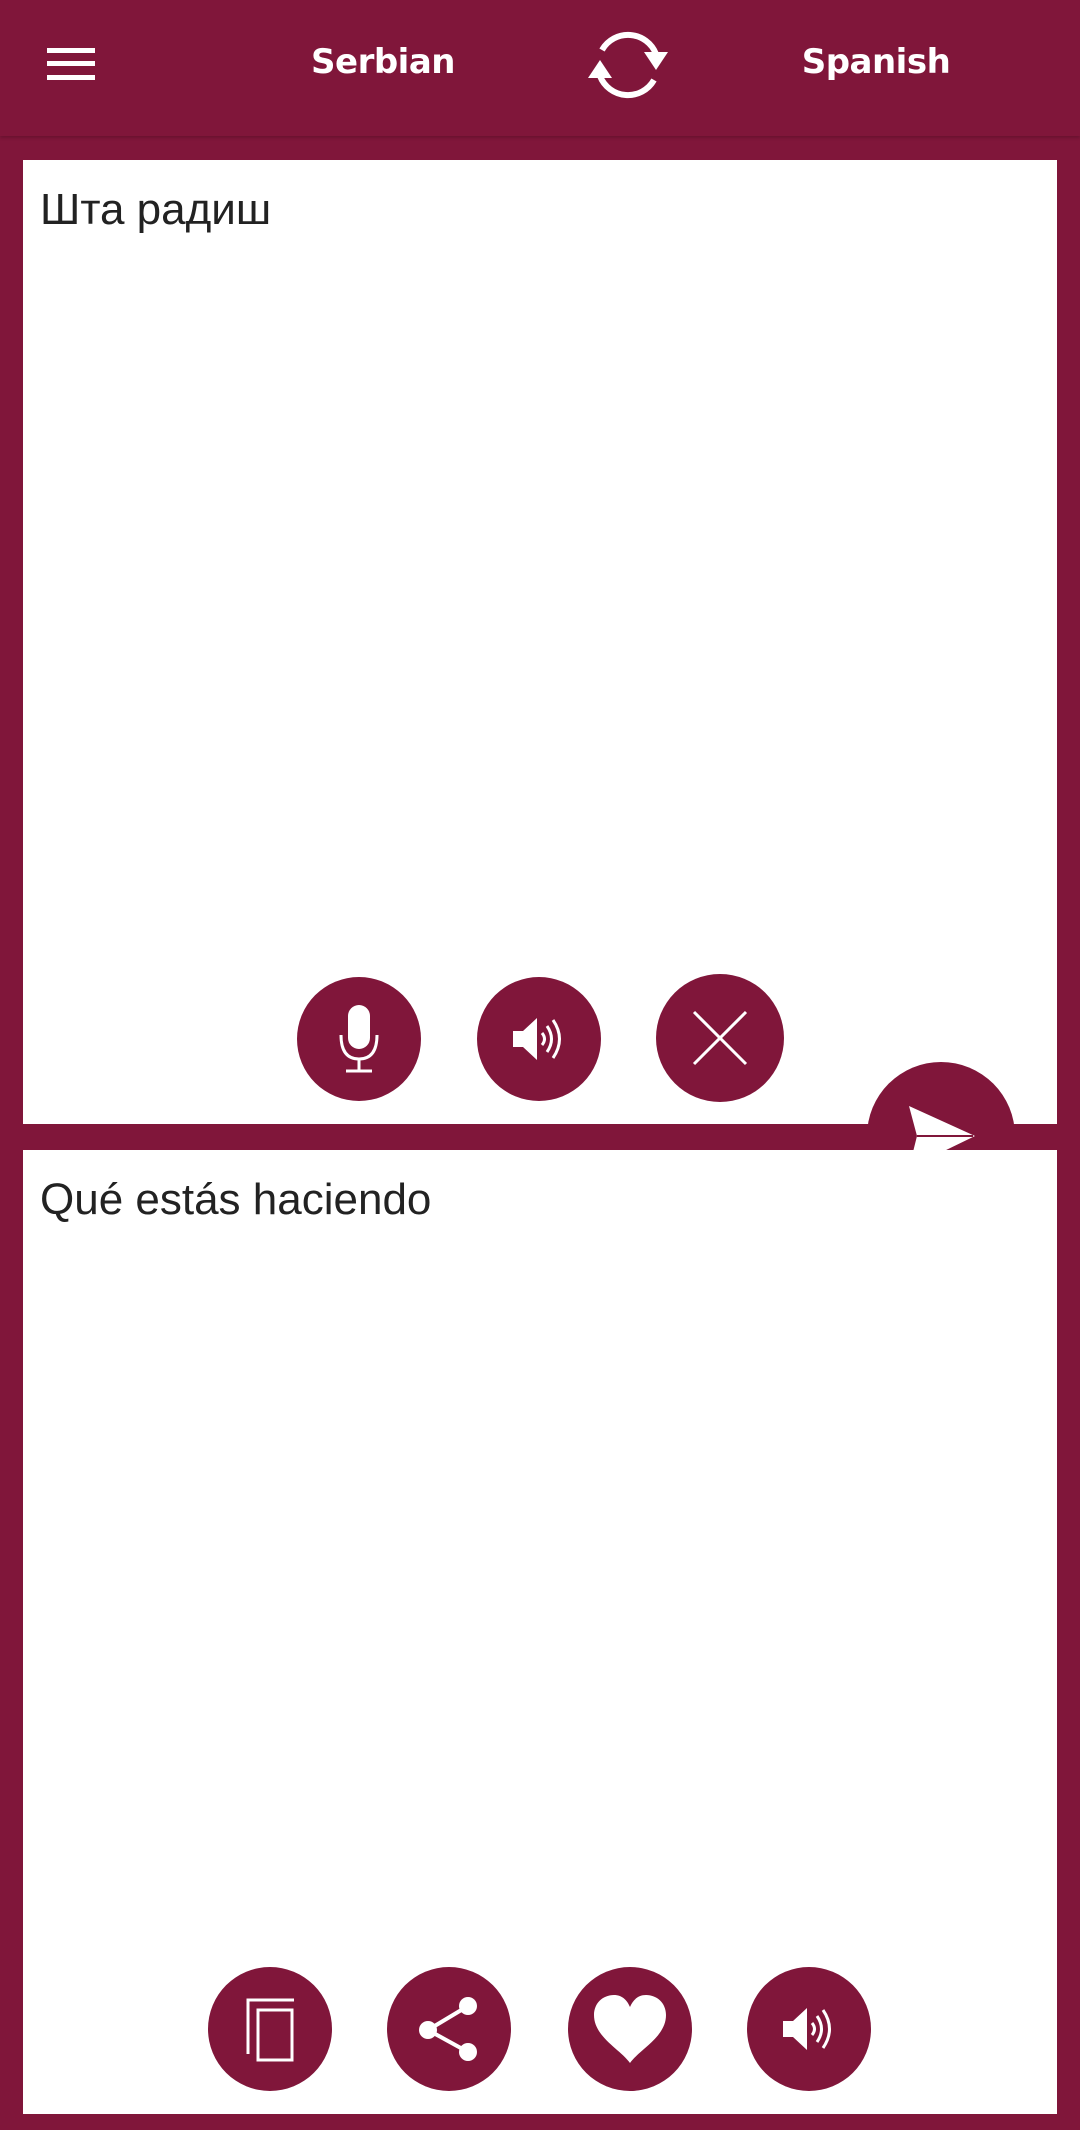 The image size is (1080, 2130). What do you see at coordinates (71, 50) in the screenshot?
I see `hamburger-menu-icon` at bounding box center [71, 50].